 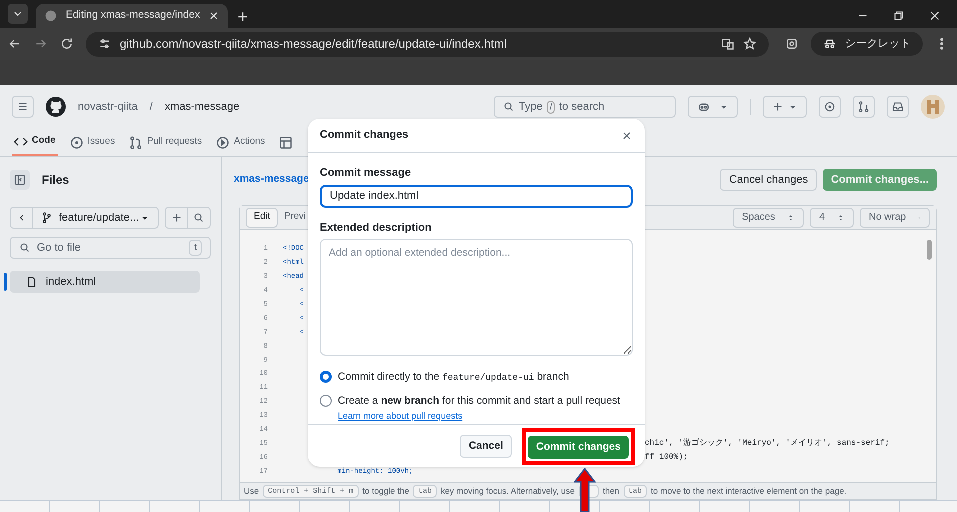 What do you see at coordinates (262, 218) in the screenshot?
I see `editor-tab: Edit` at bounding box center [262, 218].